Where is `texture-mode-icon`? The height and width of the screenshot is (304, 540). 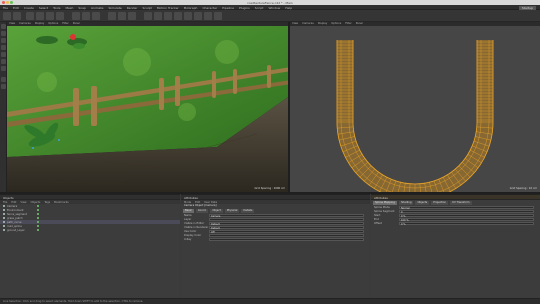
texture-mode-icon is located at coordinates (3, 40).